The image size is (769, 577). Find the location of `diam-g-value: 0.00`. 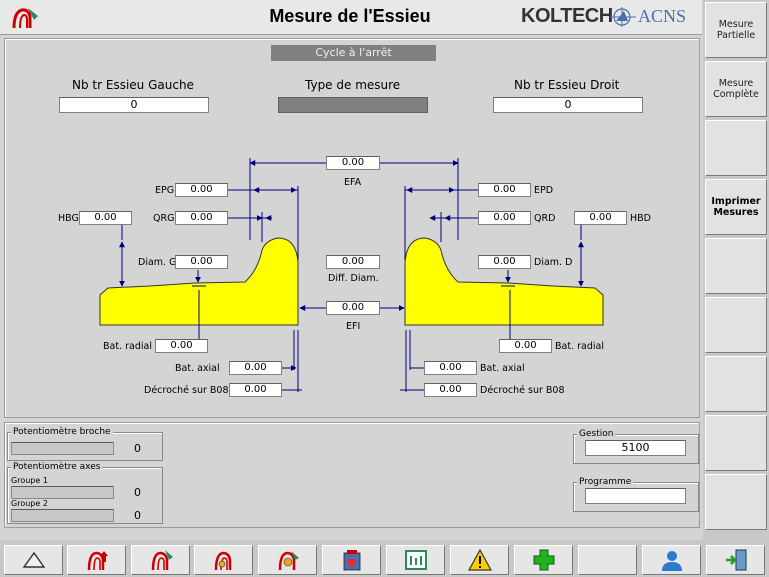

diam-g-value: 0.00 is located at coordinates (201, 262).